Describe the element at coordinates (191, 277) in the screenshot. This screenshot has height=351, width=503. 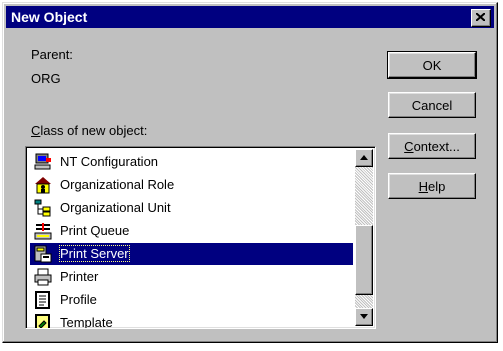
I see `list-item-printer: Printer` at that location.